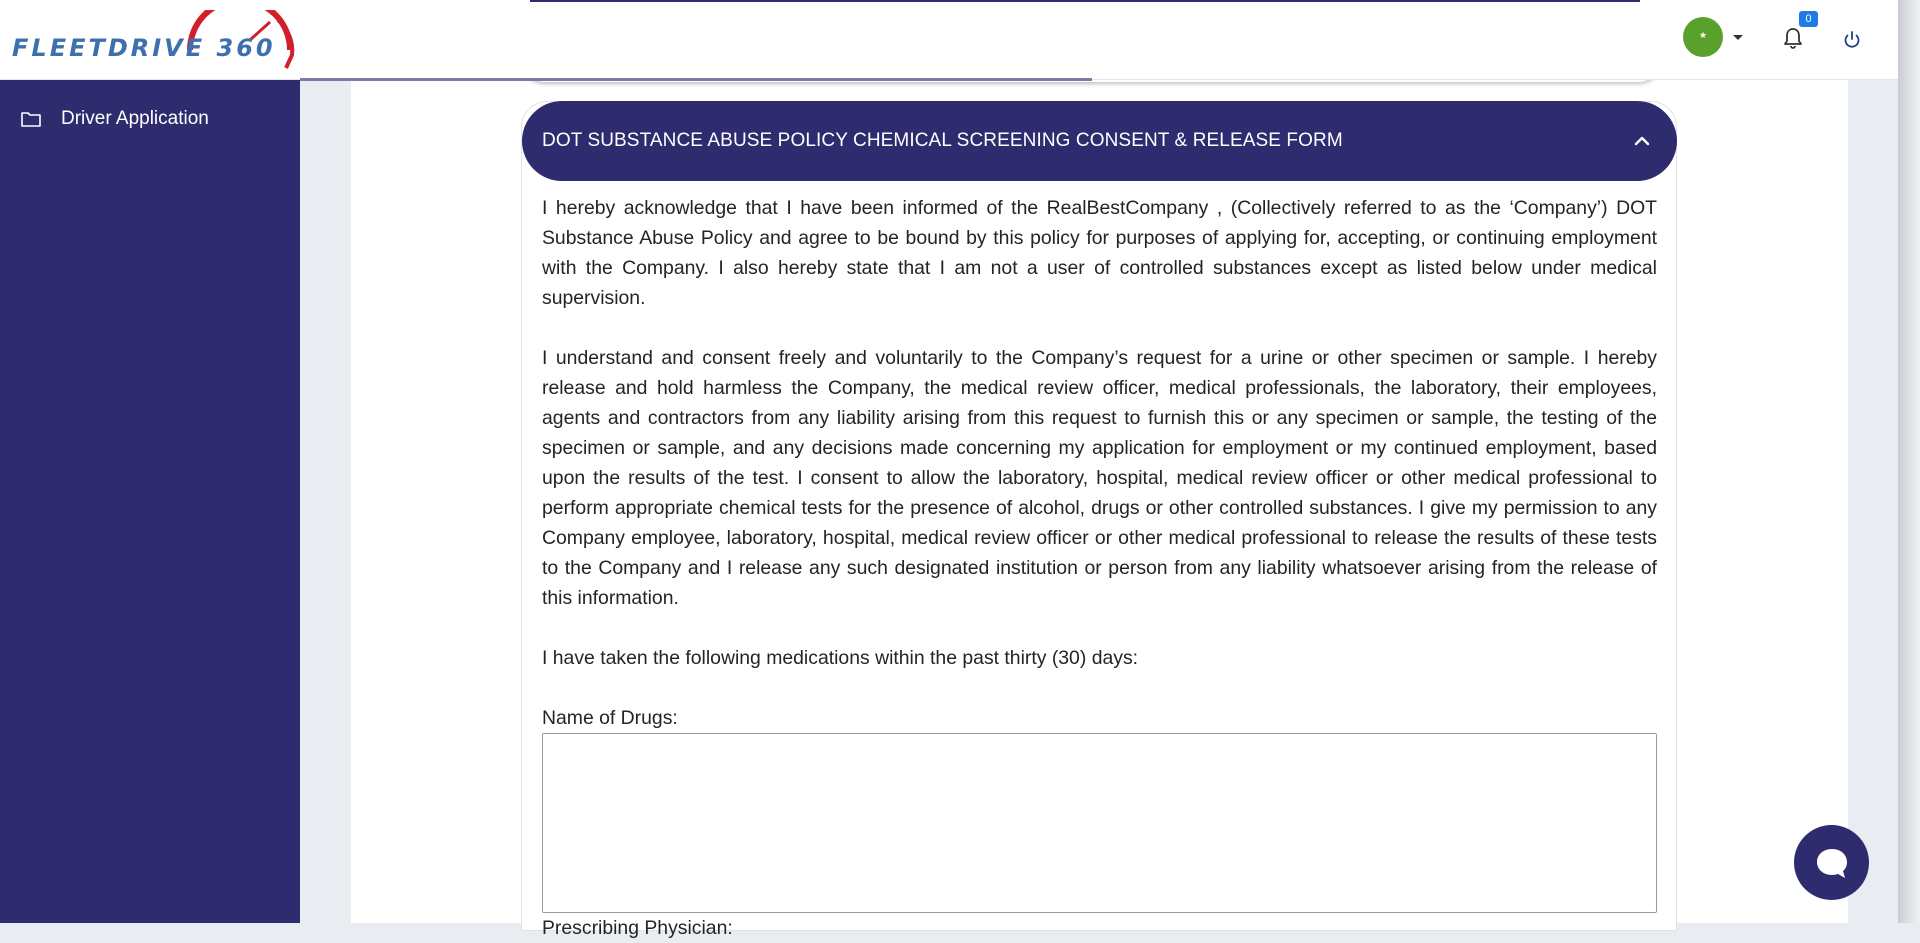 This screenshot has height=943, width=1920. What do you see at coordinates (1808, 19) in the screenshot?
I see `notification-badge: 0` at bounding box center [1808, 19].